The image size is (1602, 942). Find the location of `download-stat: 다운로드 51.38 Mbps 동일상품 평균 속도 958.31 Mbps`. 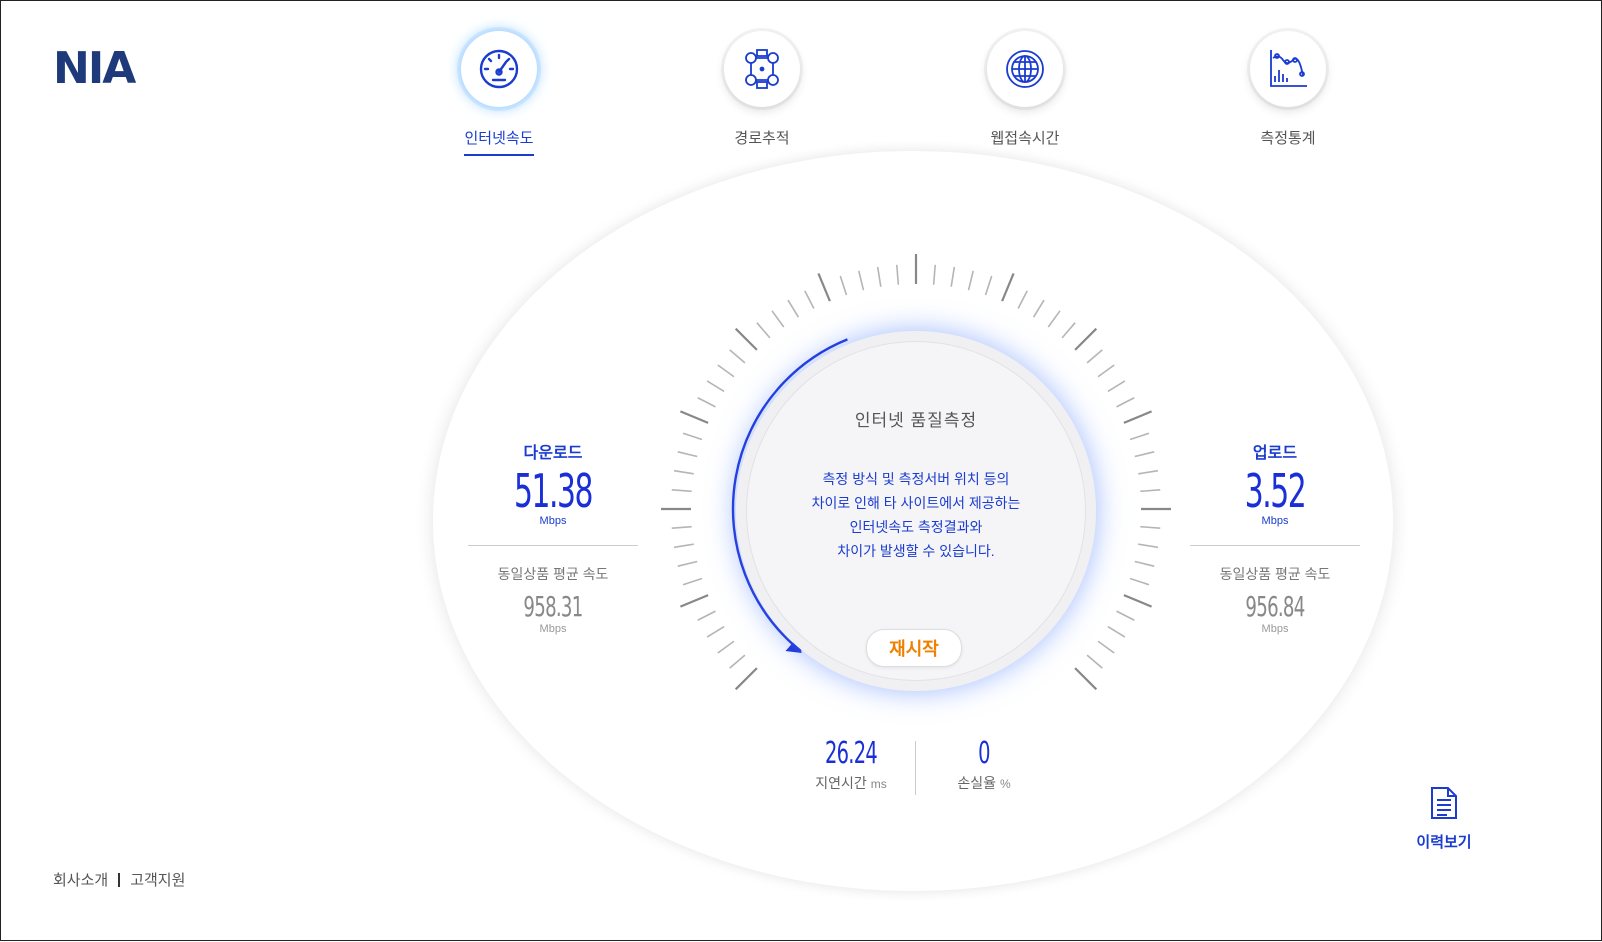

download-stat: 다운로드 51.38 Mbps 동일상품 평균 속도 958.31 Mbps is located at coordinates (553, 537).